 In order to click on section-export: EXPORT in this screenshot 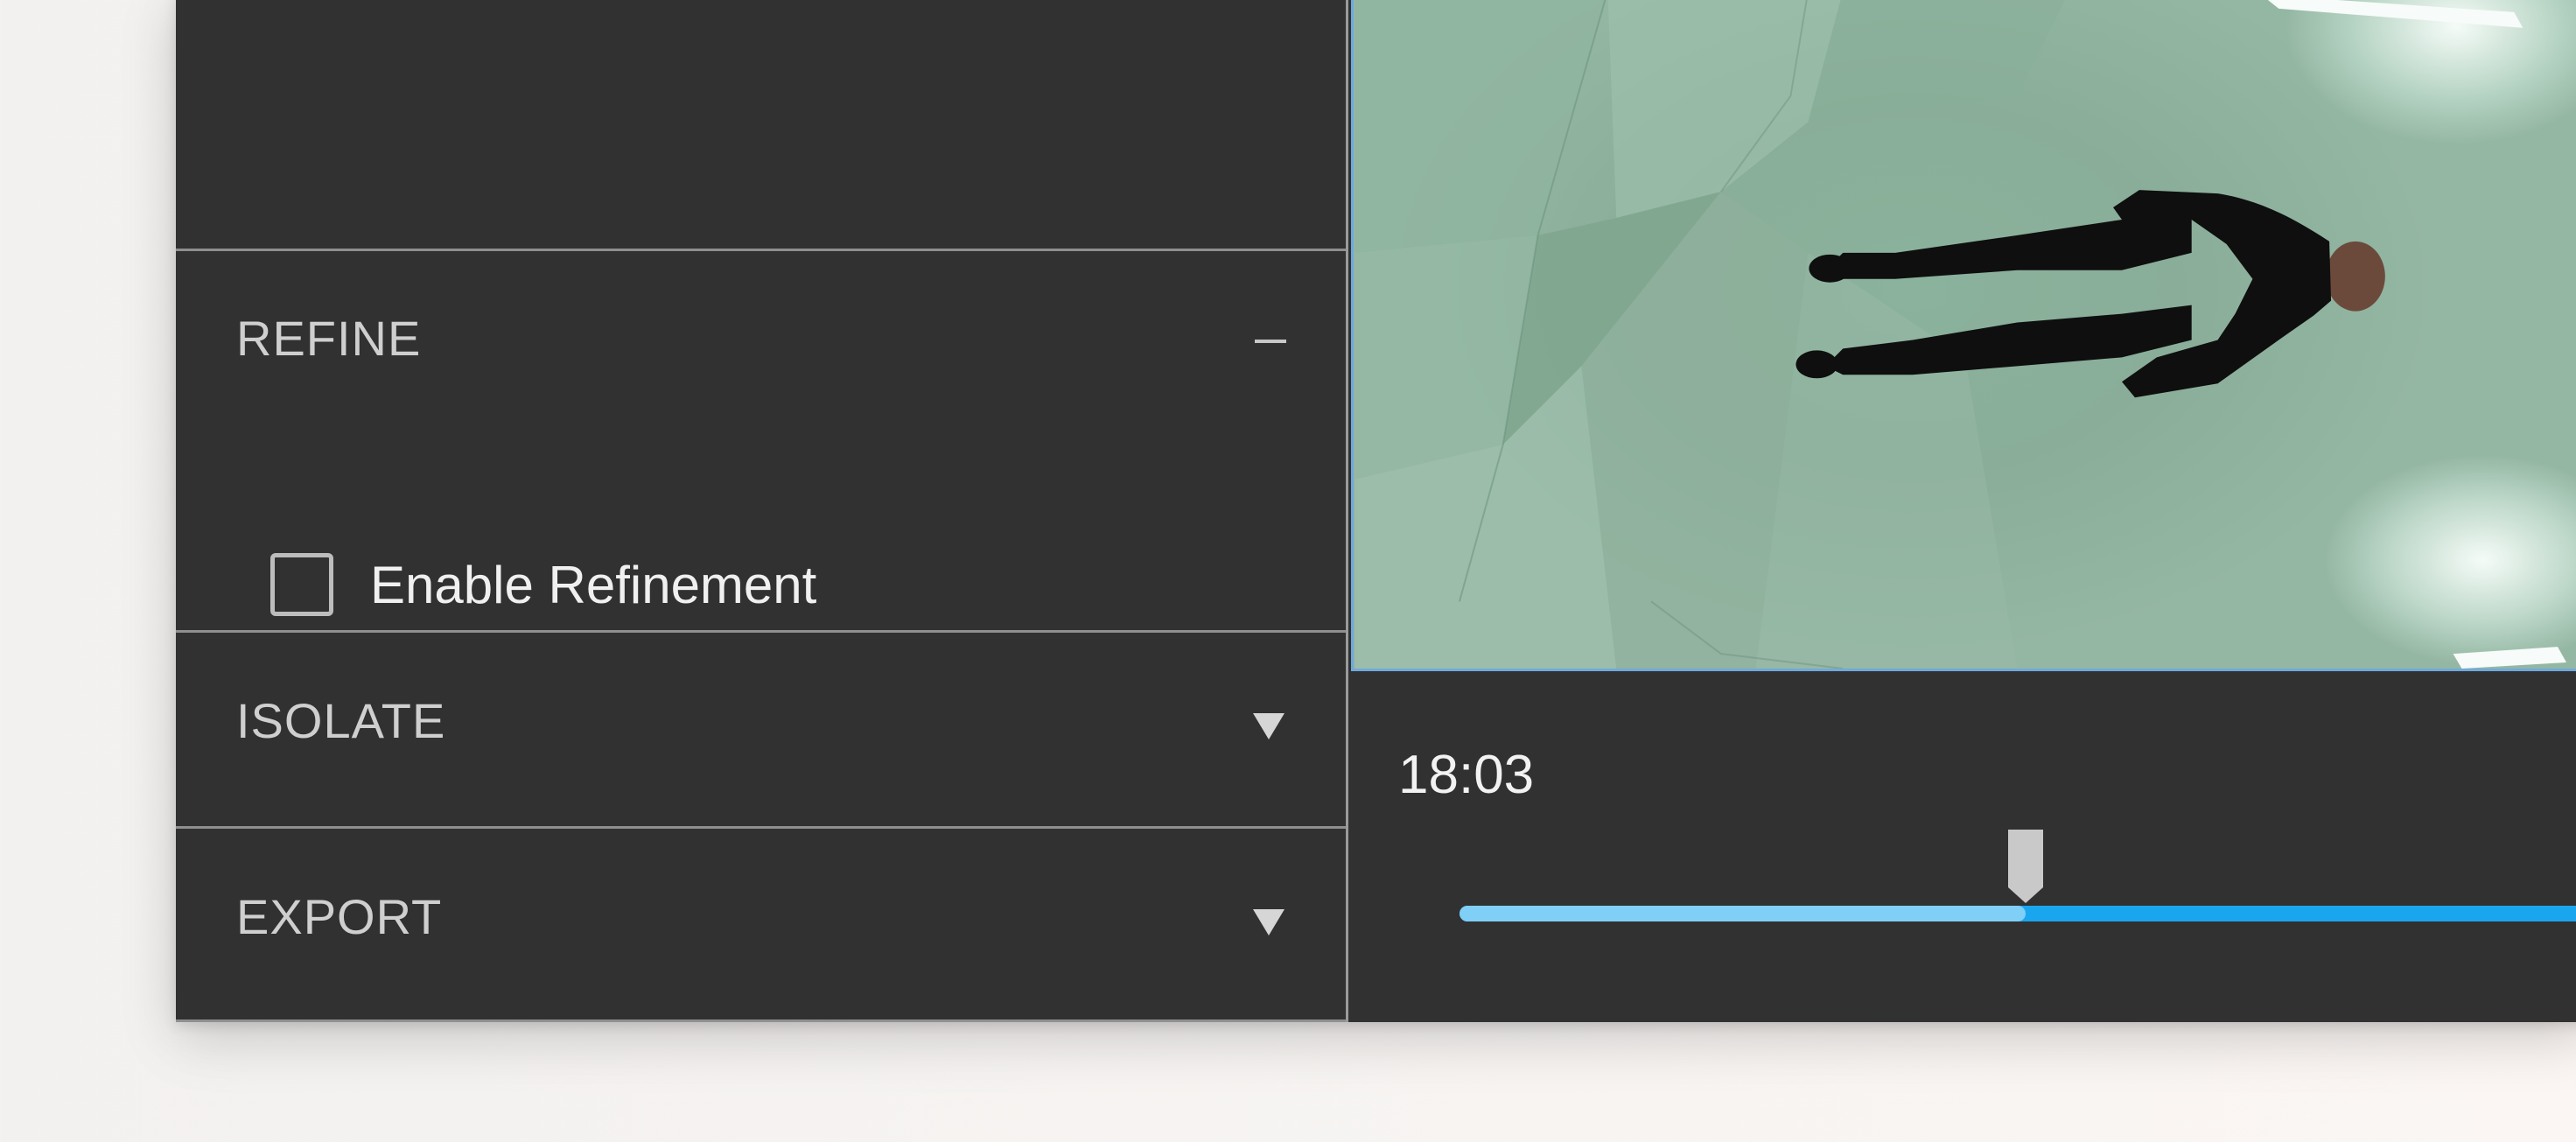, I will do `click(761, 924)`.